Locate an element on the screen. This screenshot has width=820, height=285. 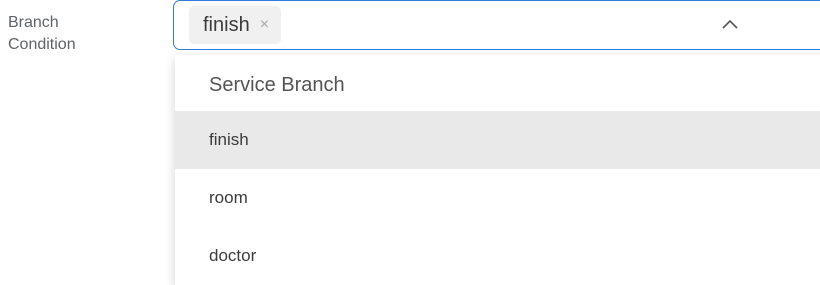
chevron-up-icon is located at coordinates (730, 25).